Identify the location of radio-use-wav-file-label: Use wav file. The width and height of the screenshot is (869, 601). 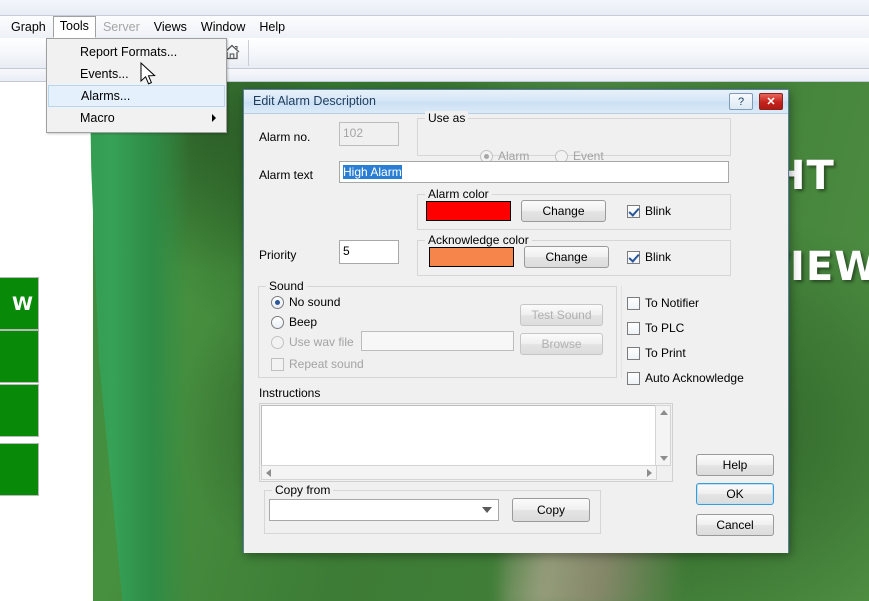
(321, 342).